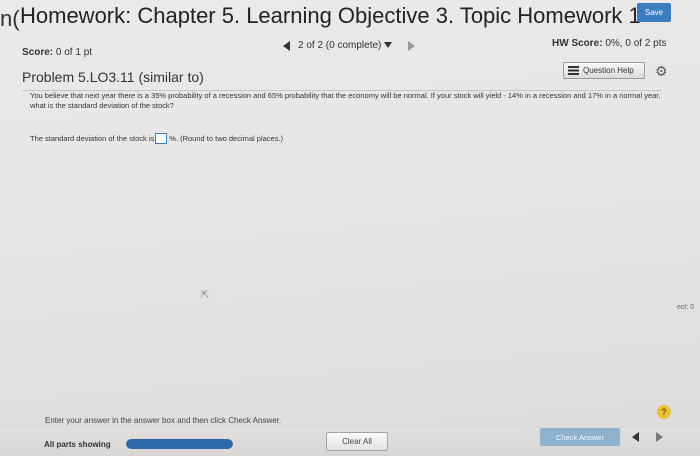 The height and width of the screenshot is (456, 700). I want to click on question-icon: ?, so click(664, 412).